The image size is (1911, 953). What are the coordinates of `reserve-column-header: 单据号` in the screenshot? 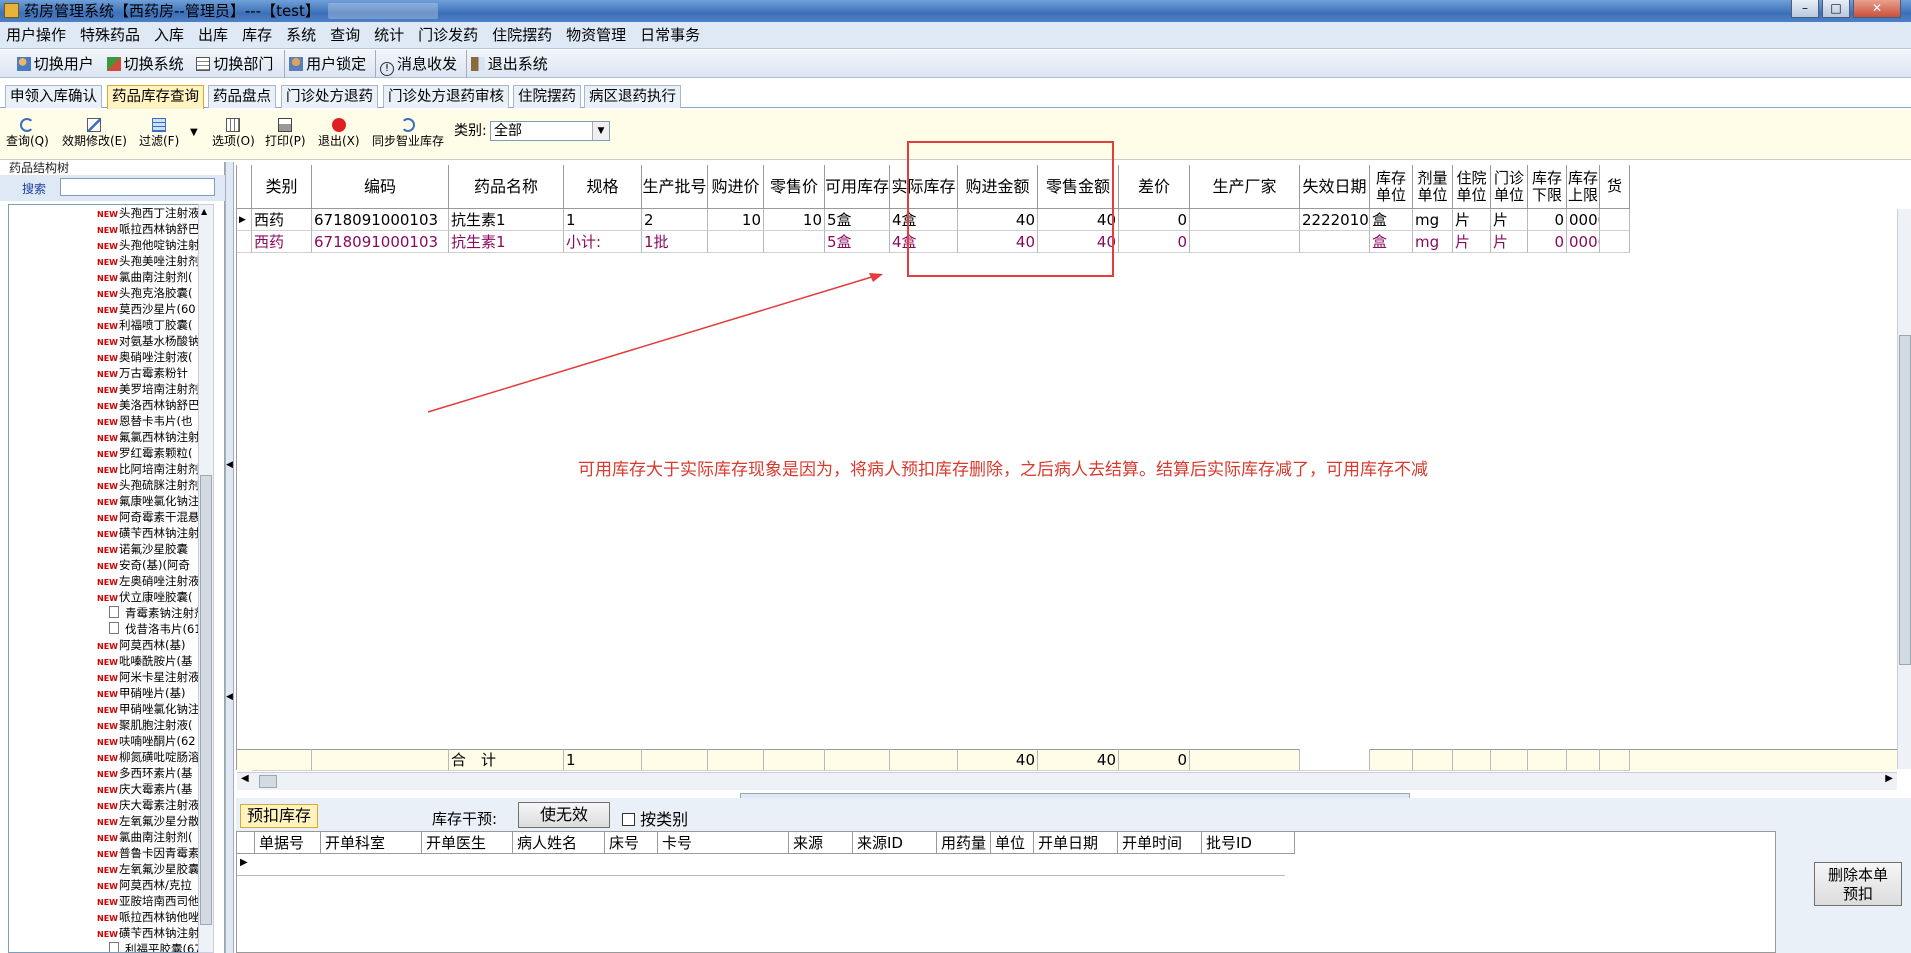 It's located at (288, 843).